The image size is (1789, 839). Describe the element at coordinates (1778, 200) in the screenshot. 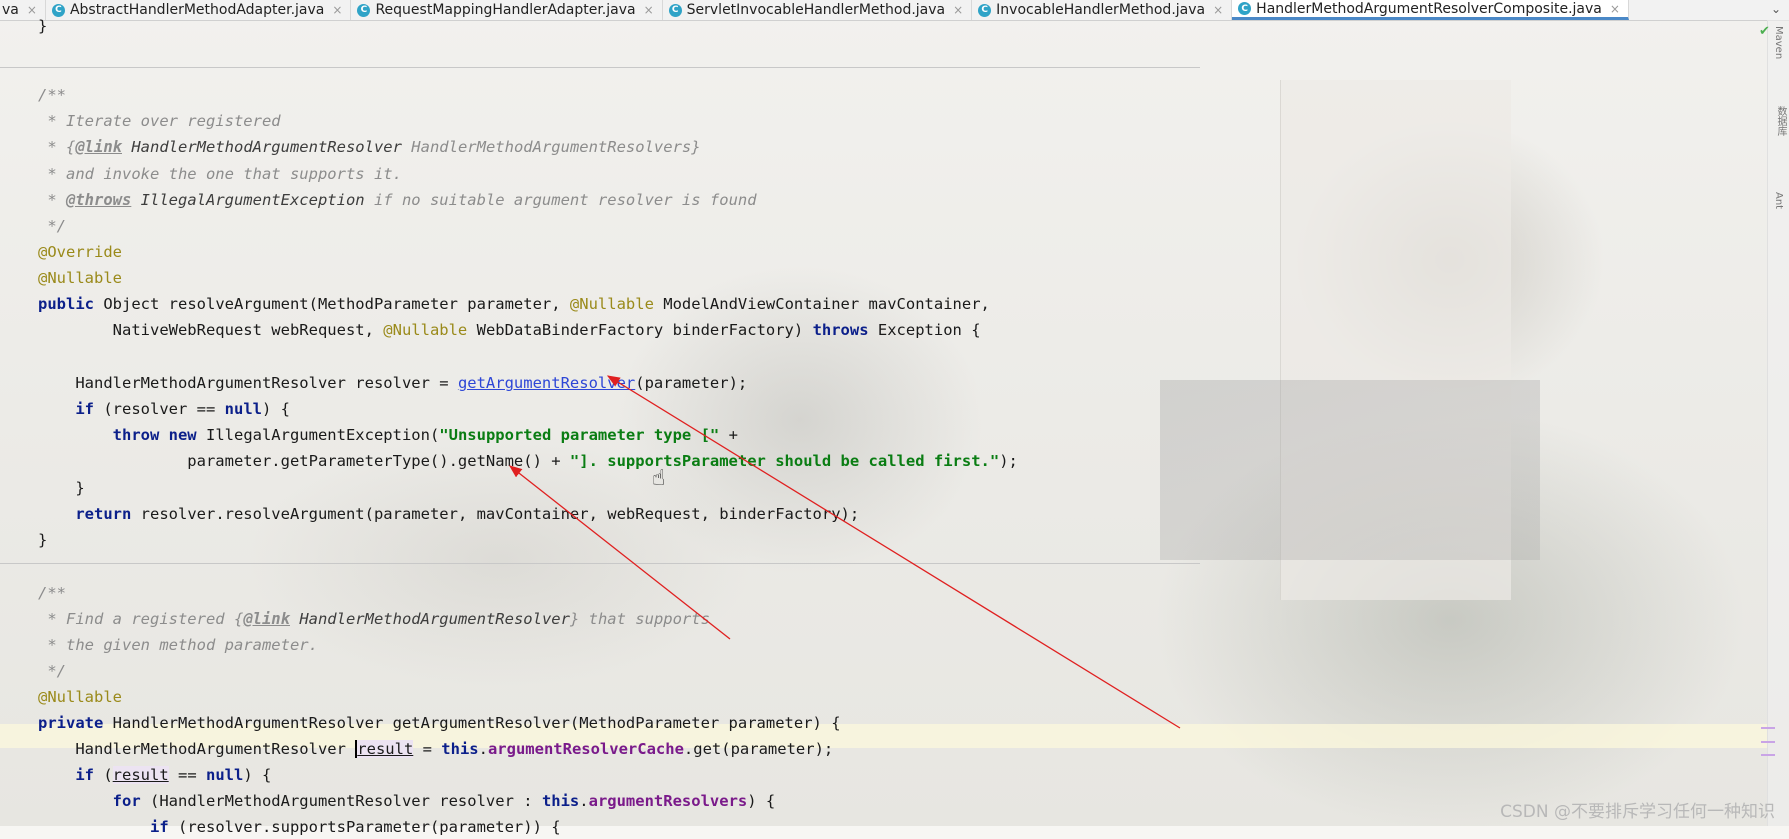

I see `ant-tool-button: Ant` at that location.